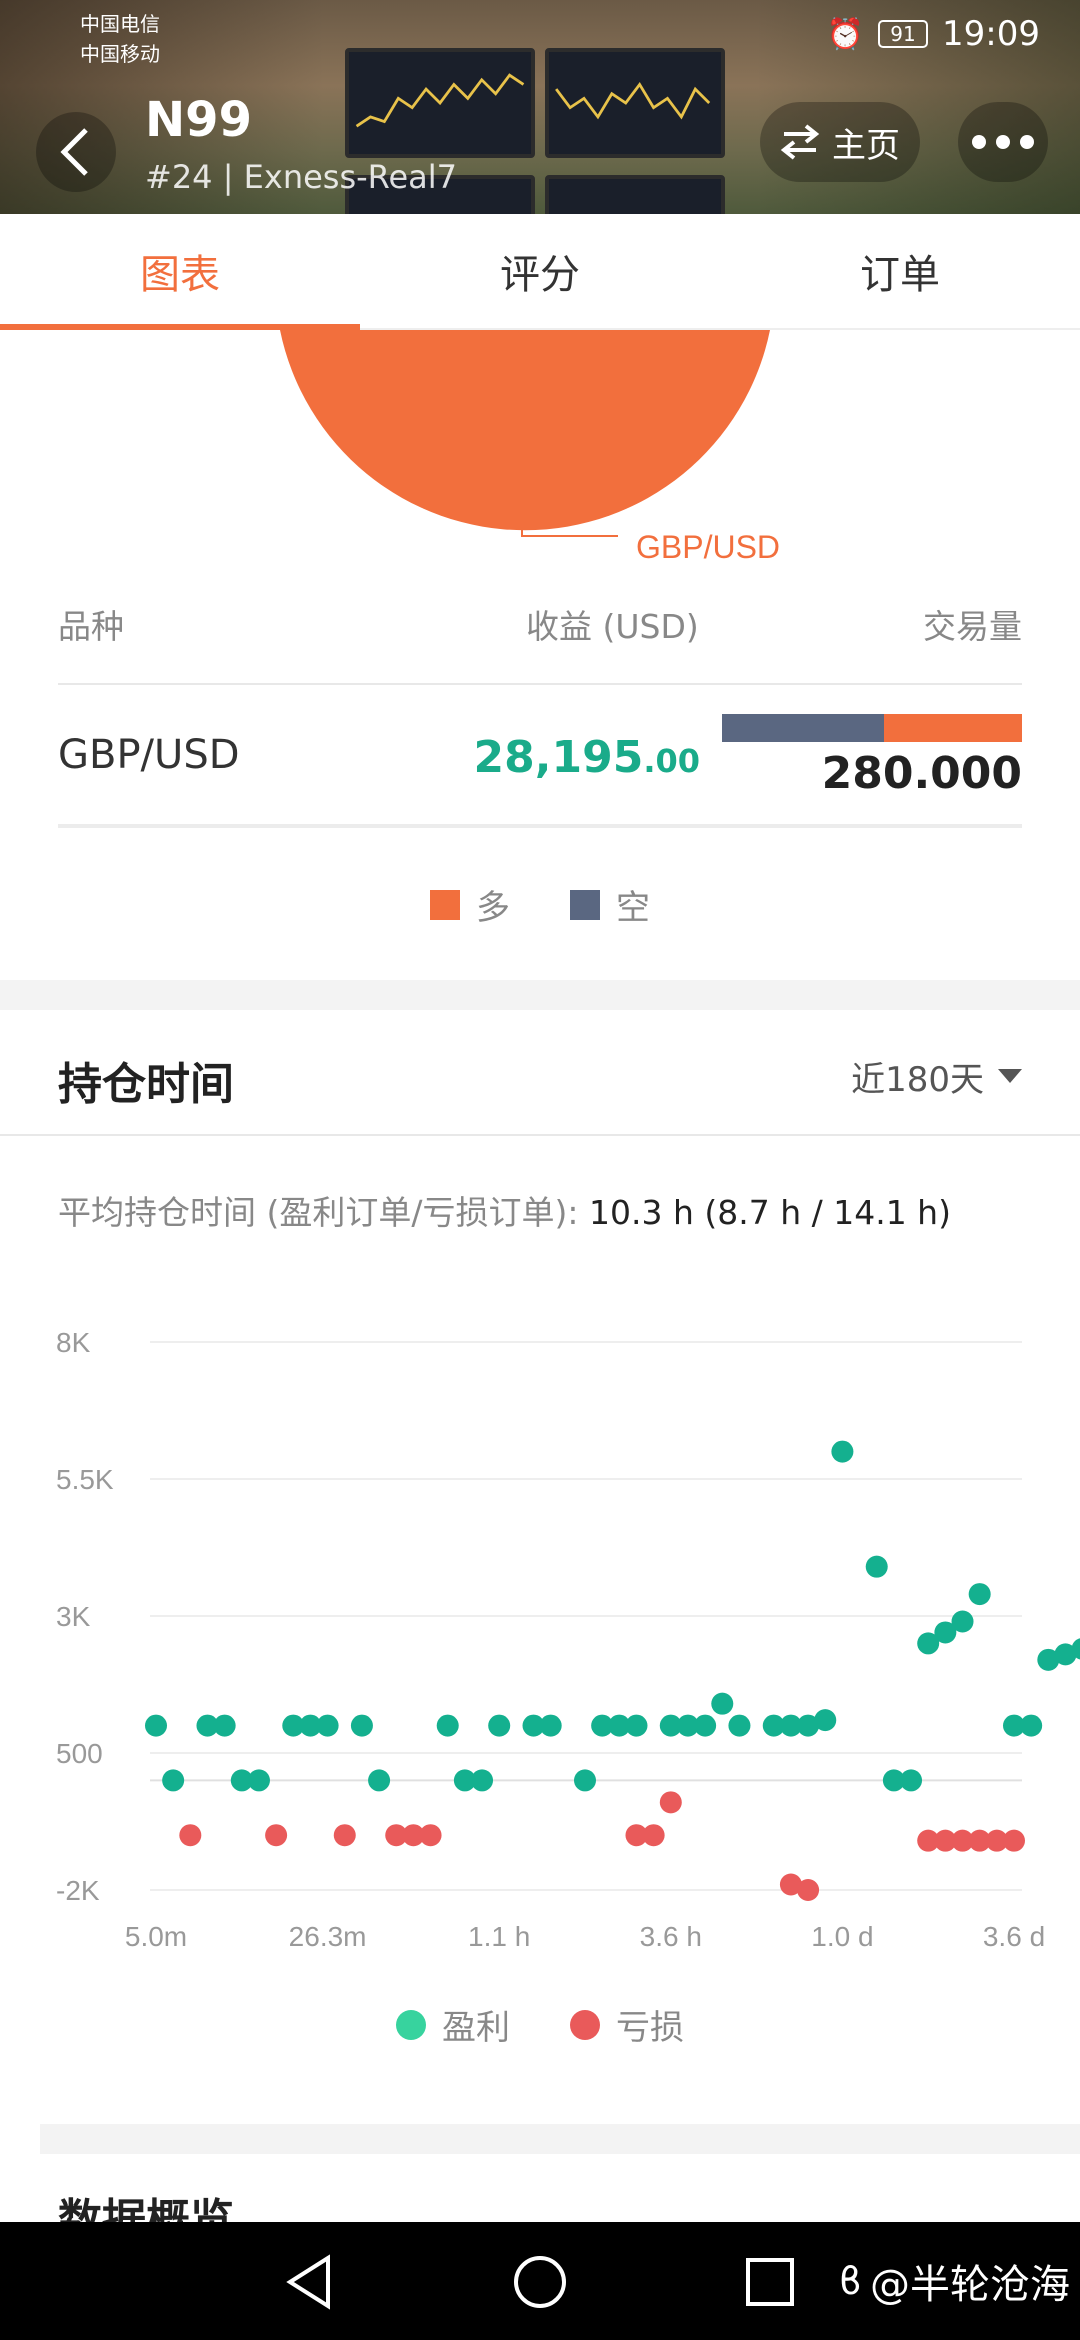 This screenshot has height=2340, width=1080. What do you see at coordinates (540, 275) in the screenshot?
I see `tab-rating-label: 评分` at bounding box center [540, 275].